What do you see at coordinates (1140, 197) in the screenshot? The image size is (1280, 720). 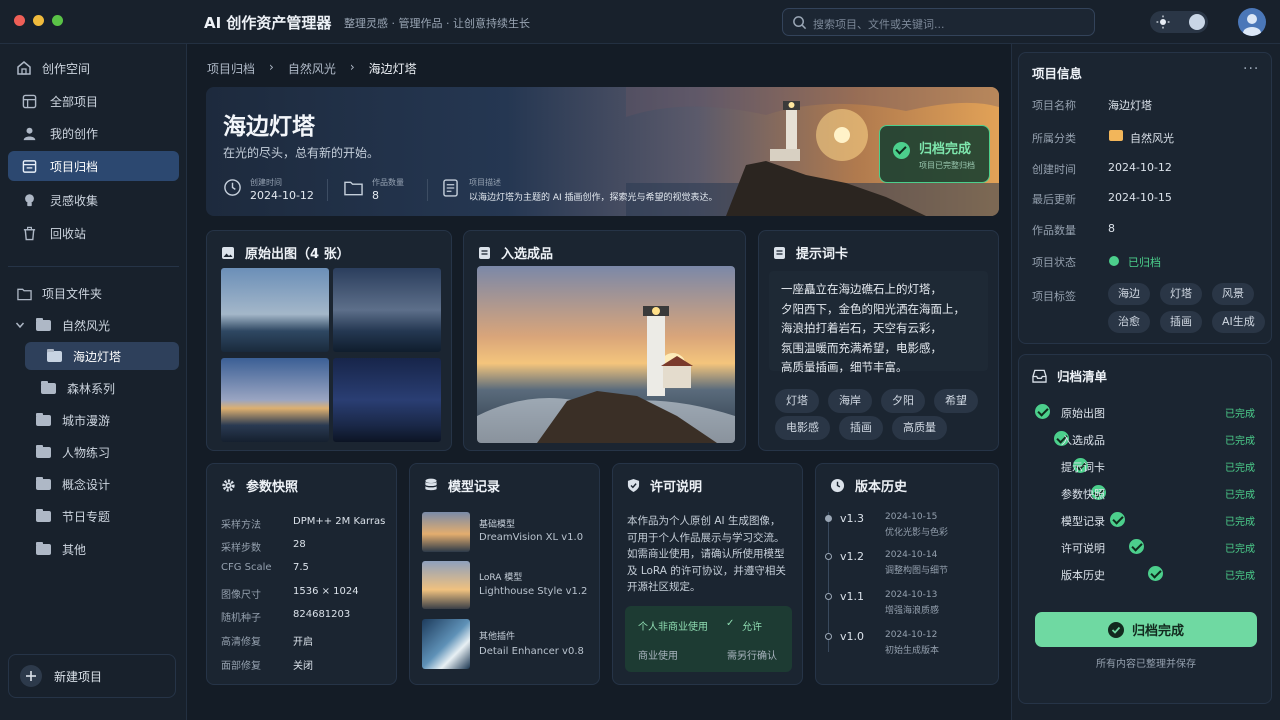 I see `info-value: 2024-10-15` at bounding box center [1140, 197].